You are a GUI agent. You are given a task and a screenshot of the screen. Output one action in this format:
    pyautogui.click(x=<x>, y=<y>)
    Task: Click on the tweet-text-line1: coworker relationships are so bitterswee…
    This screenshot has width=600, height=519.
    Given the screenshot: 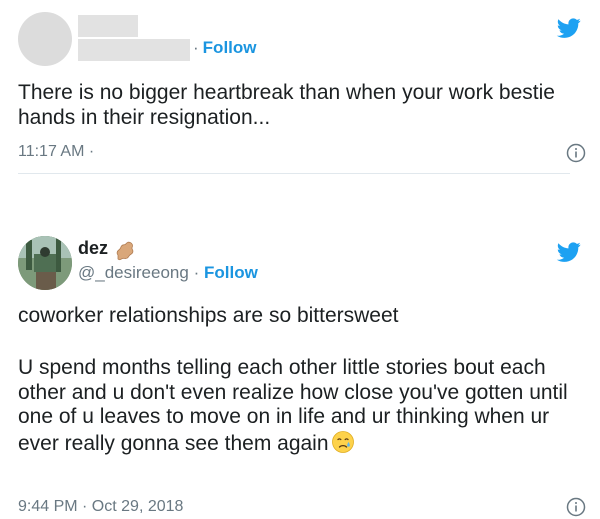 What is the action you would take?
    pyautogui.click(x=208, y=315)
    